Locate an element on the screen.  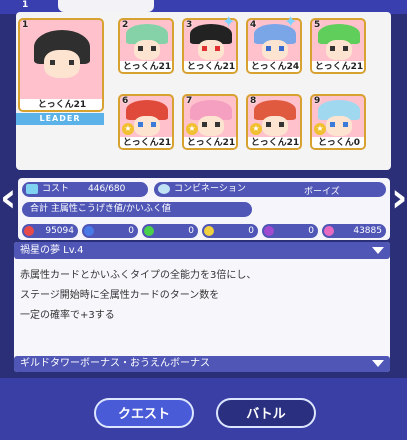
leader-badge: LEADER is located at coordinates (60, 119).